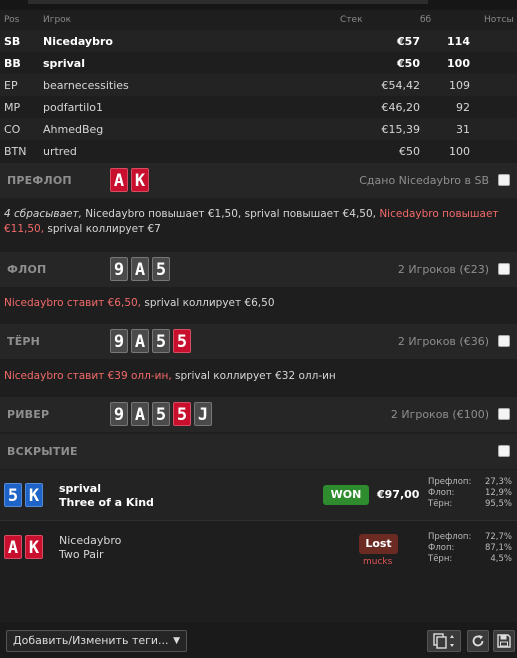 Image resolution: width=517 pixels, height=658 pixels. I want to click on player-cards: 5 K, so click(25, 495).